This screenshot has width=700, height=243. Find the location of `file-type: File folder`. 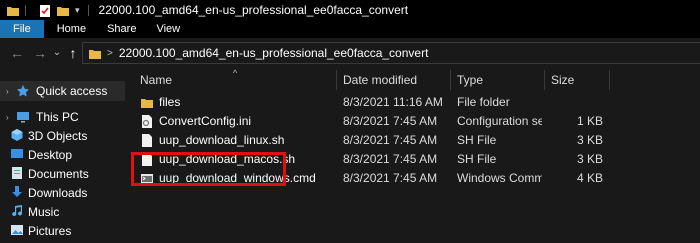

file-type: File folder is located at coordinates (483, 102).